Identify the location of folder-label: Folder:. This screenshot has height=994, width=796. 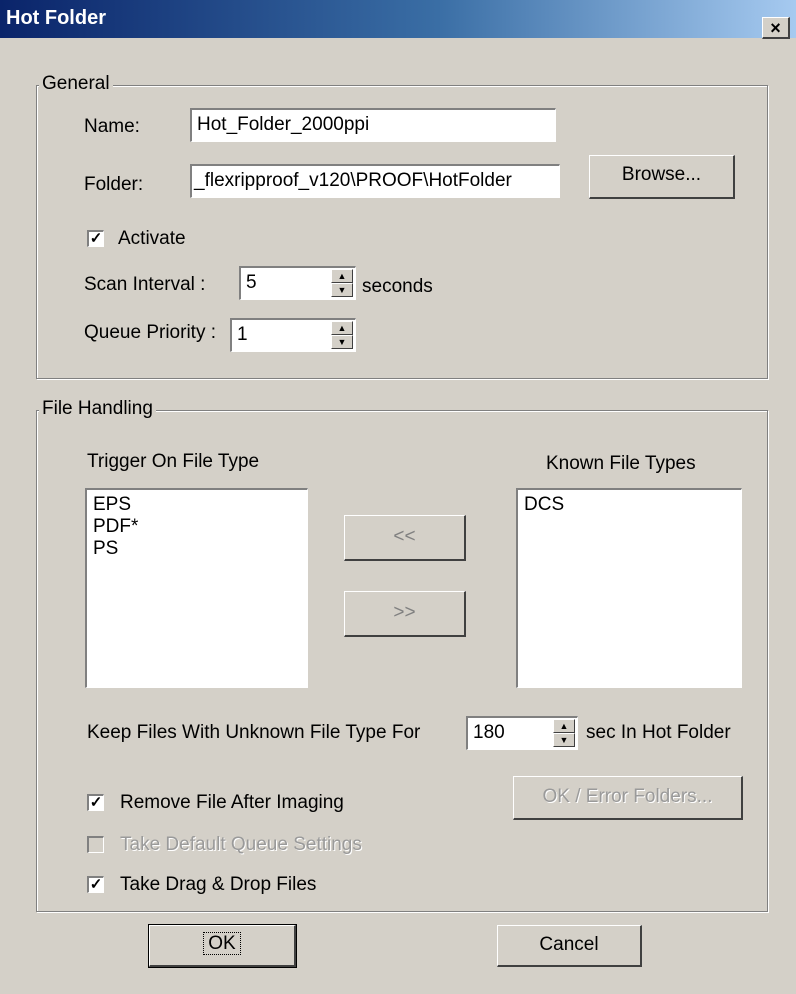
(114, 184).